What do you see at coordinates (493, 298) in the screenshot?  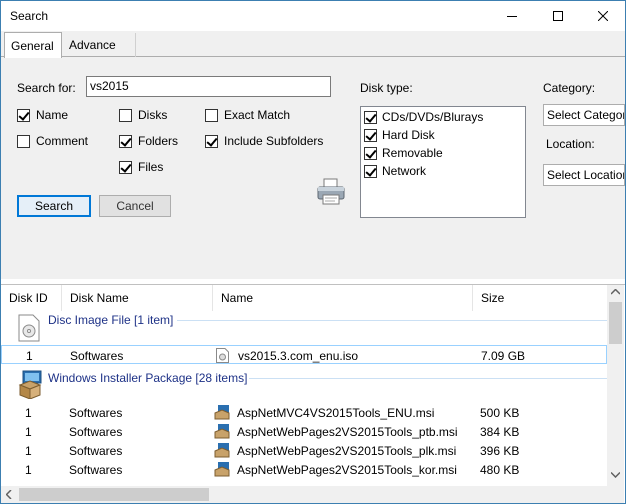 I see `column-header-label: Size` at bounding box center [493, 298].